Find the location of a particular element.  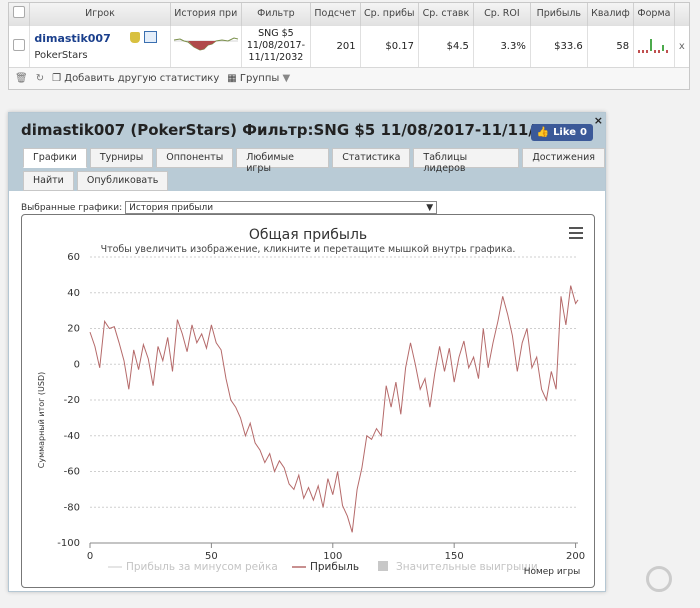

watermark-logo is located at coordinates (659, 583).